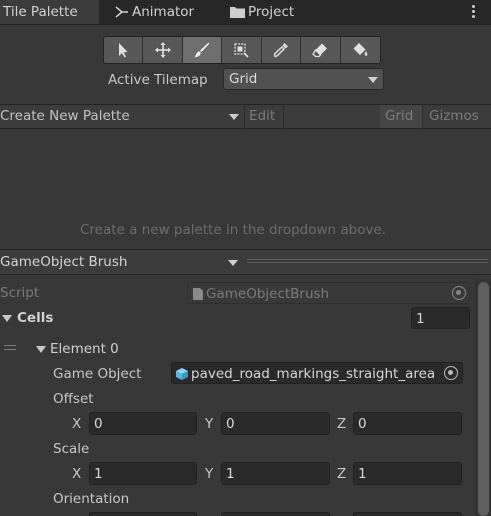 The width and height of the screenshot is (491, 516). I want to click on picker-icon, so click(280, 50).